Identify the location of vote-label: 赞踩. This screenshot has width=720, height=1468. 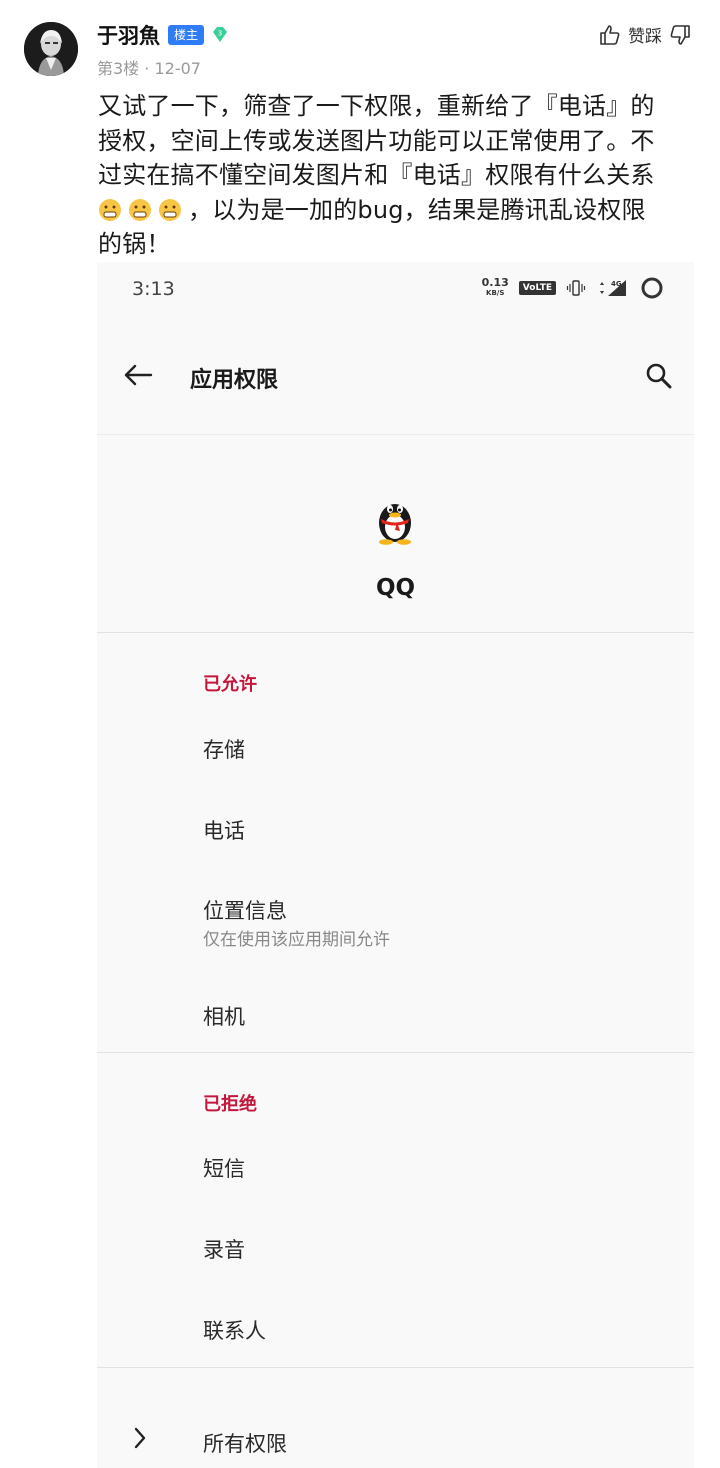
(645, 37).